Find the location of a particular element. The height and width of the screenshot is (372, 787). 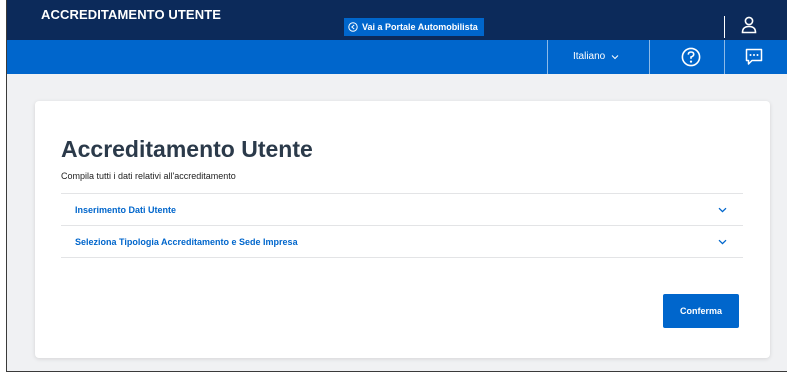

page-title: Accreditamento Utente is located at coordinates (187, 149).